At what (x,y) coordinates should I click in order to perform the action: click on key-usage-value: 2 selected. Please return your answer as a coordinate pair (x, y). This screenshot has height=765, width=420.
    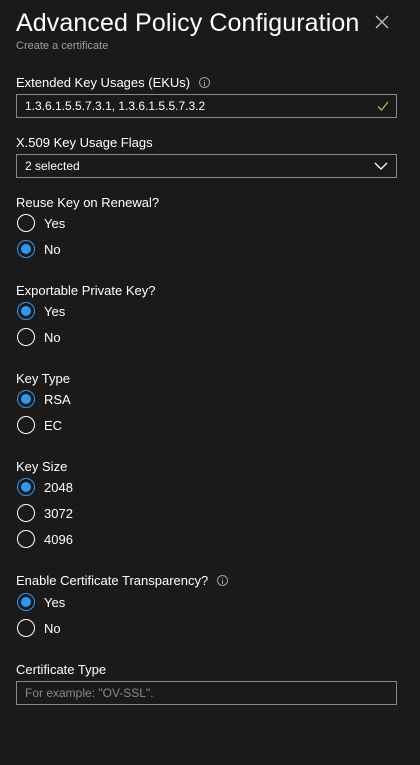
    Looking at the image, I should click on (52, 166).